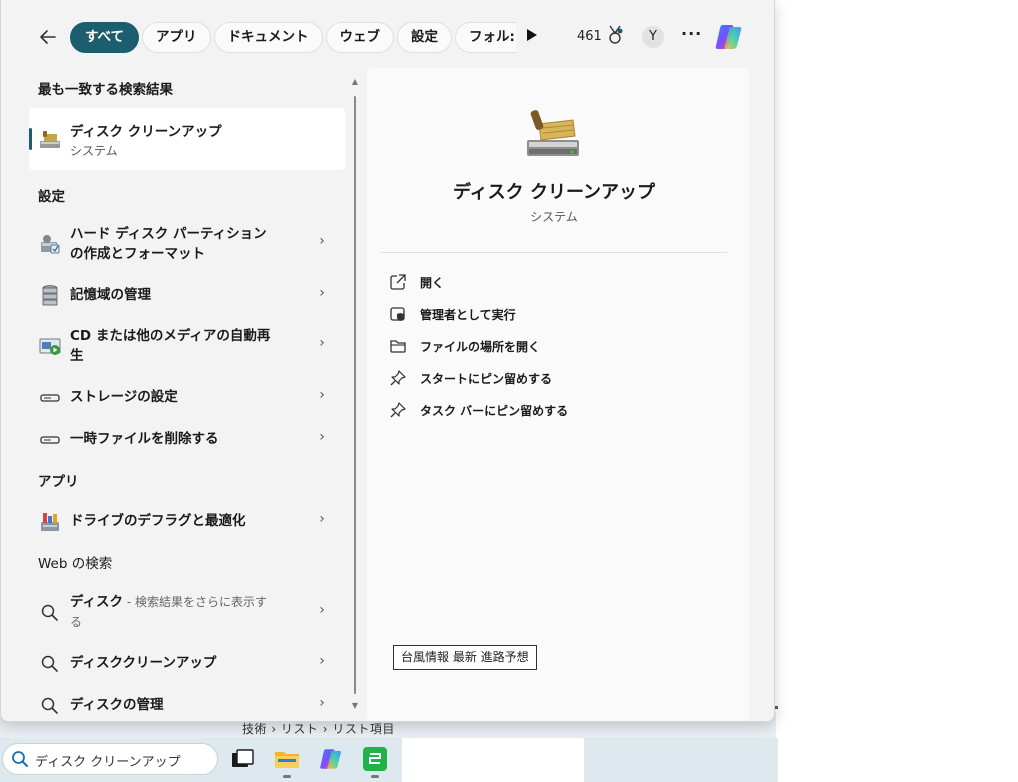  I want to click on web-item-label: ディスク - 検索結果をさらに表示す る, so click(175, 612).